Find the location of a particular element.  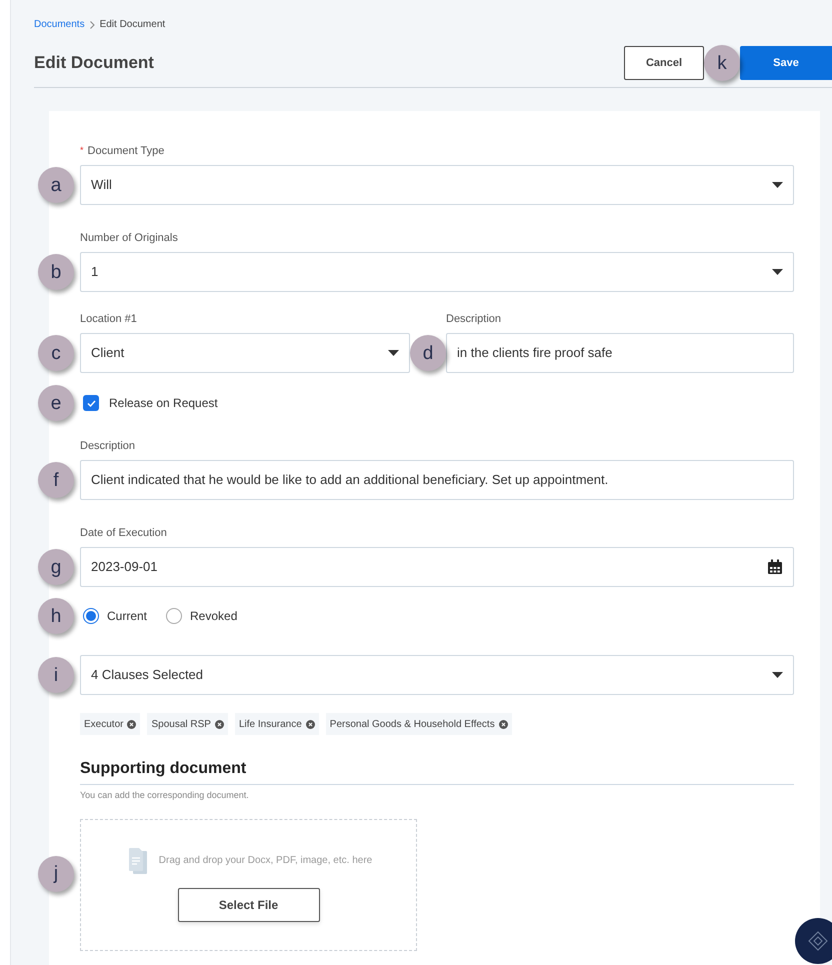

text-field: in the clients fire proof safe is located at coordinates (620, 353).